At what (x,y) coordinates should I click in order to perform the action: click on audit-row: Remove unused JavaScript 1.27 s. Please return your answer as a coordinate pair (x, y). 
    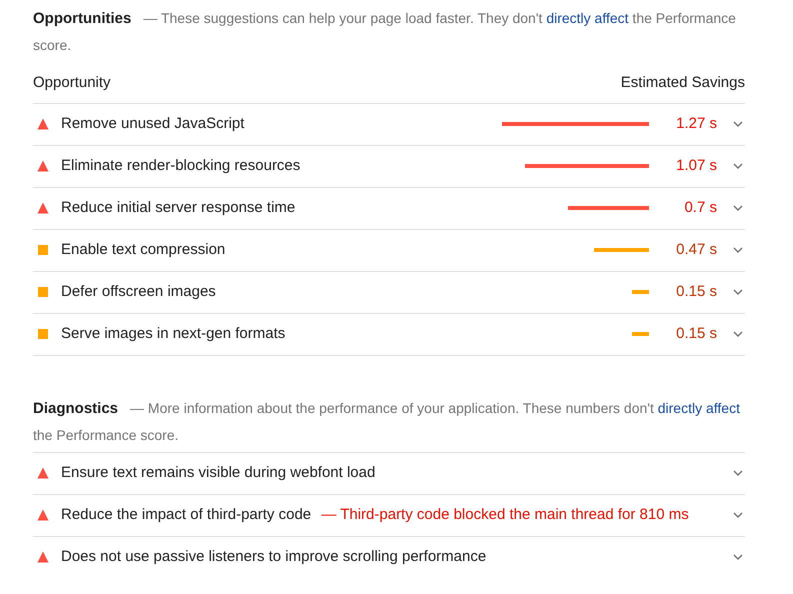
    Looking at the image, I should click on (389, 123).